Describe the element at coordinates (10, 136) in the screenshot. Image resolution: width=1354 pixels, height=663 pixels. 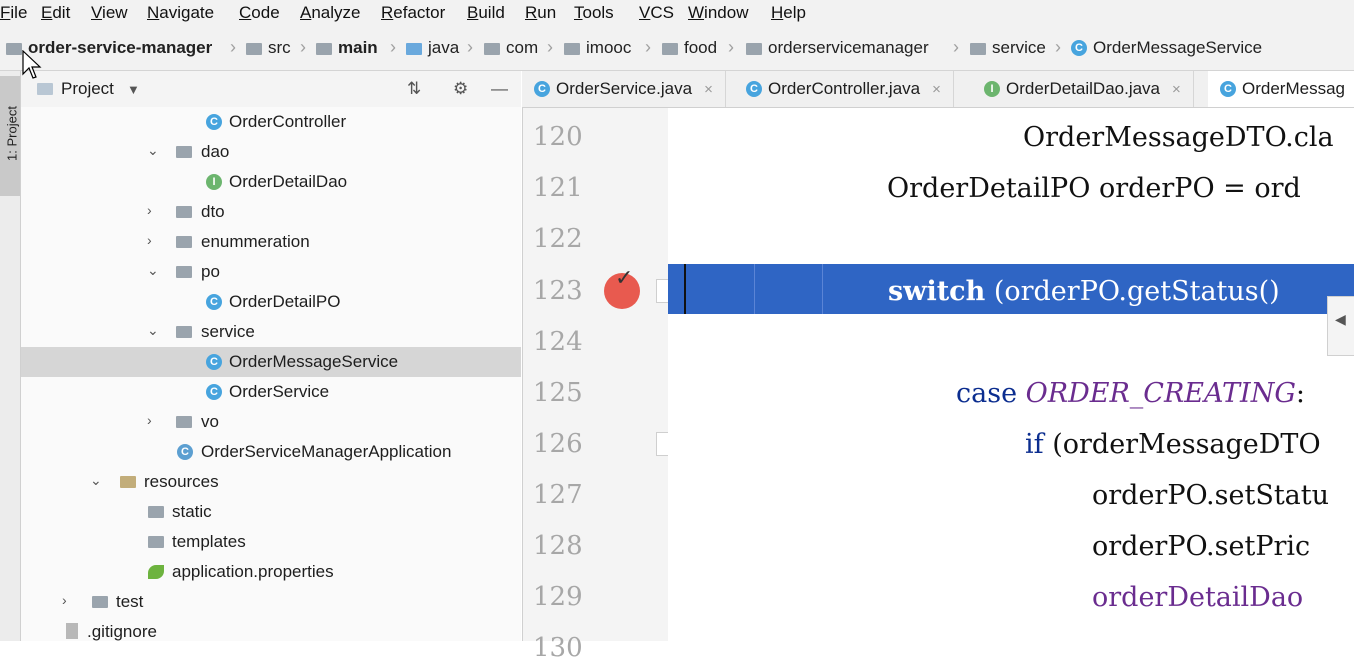
I see `project-tool-tab: 1: Project` at that location.